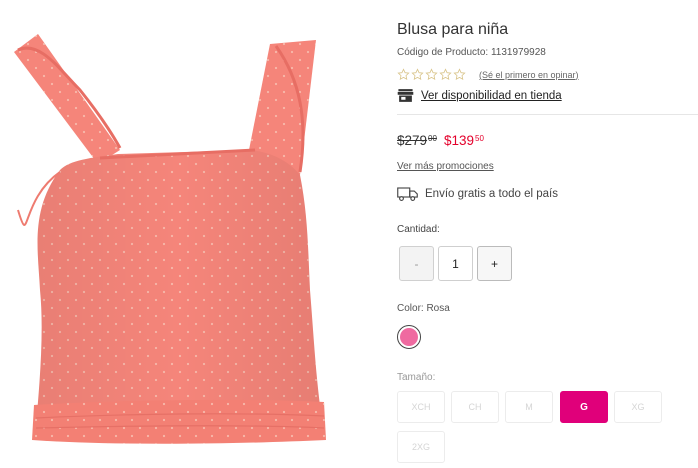 The image size is (698, 468). Describe the element at coordinates (421, 447) in the screenshot. I see `size-option-2xg: 2XG` at that location.